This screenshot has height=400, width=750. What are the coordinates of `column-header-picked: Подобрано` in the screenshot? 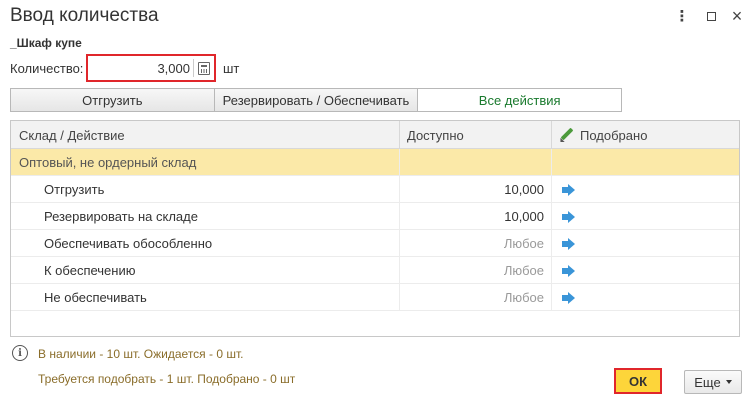 It's located at (645, 135).